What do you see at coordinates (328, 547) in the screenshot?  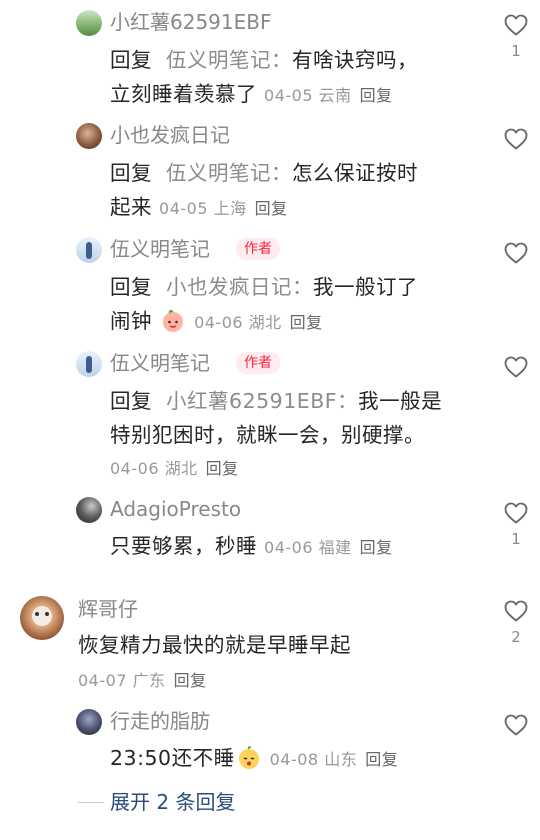 I see `comment-meta: 04-06 福建 回复` at bounding box center [328, 547].